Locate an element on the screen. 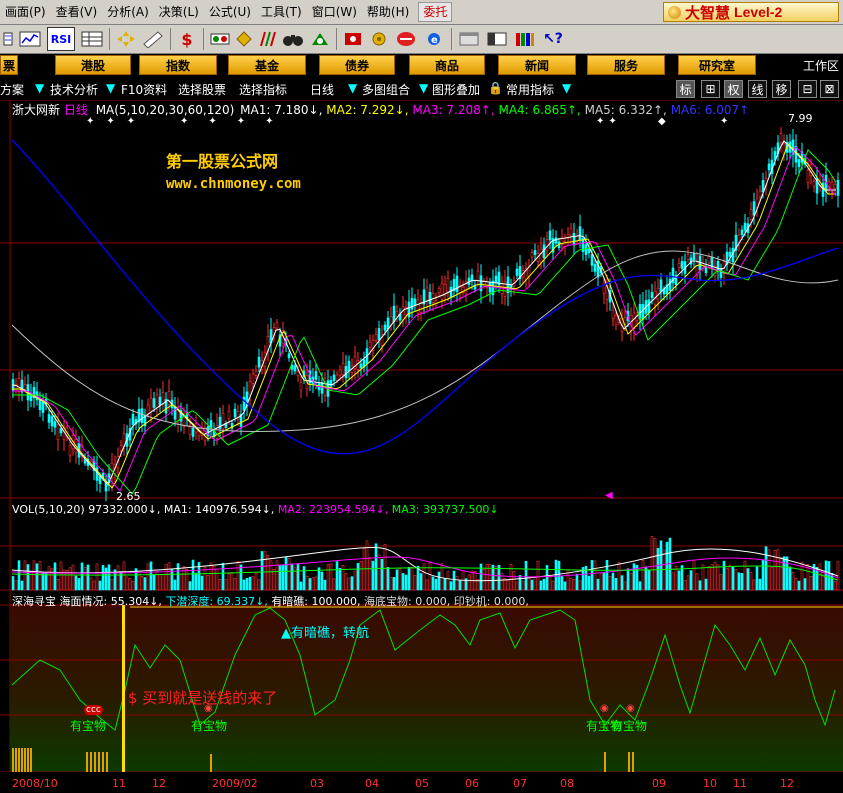 The height and width of the screenshot is (793, 843). window-icon is located at coordinates (469, 39).